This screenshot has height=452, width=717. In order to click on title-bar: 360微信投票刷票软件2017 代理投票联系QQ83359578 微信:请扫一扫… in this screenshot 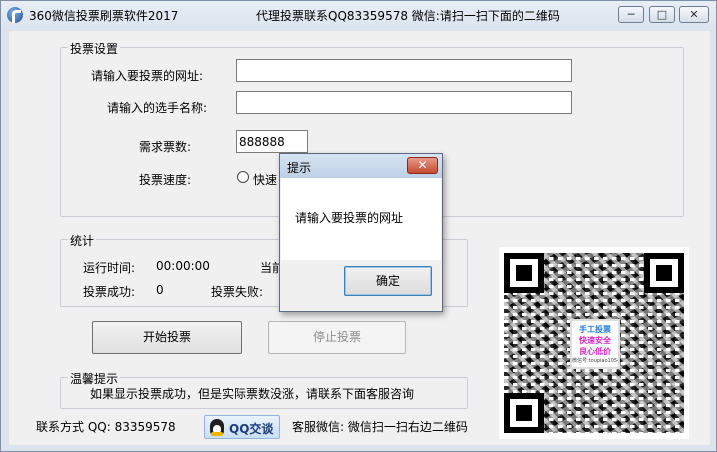, I will do `click(358, 15)`.